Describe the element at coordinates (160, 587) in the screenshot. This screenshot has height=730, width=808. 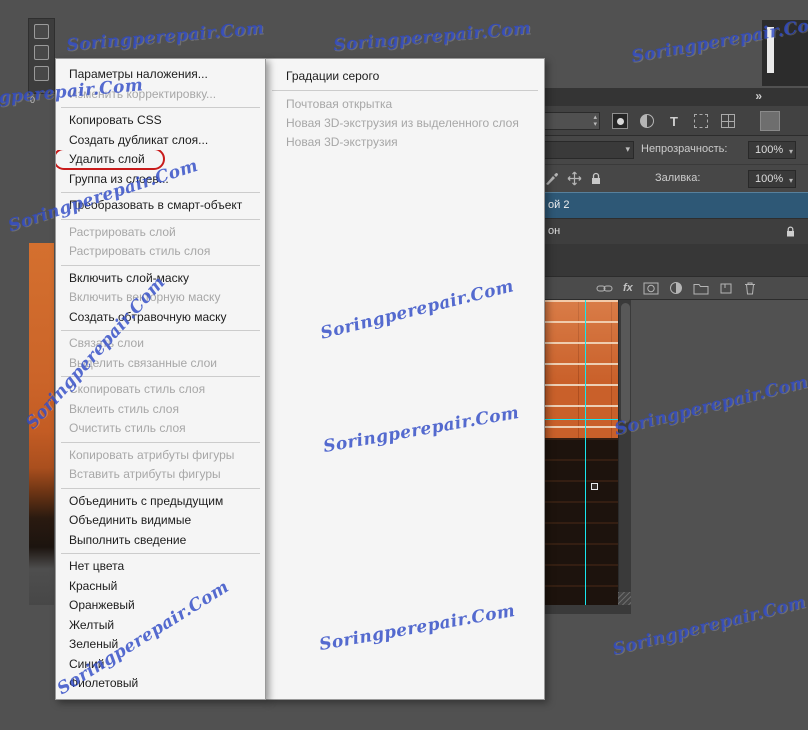
I see `menu-item-red: Красный` at that location.